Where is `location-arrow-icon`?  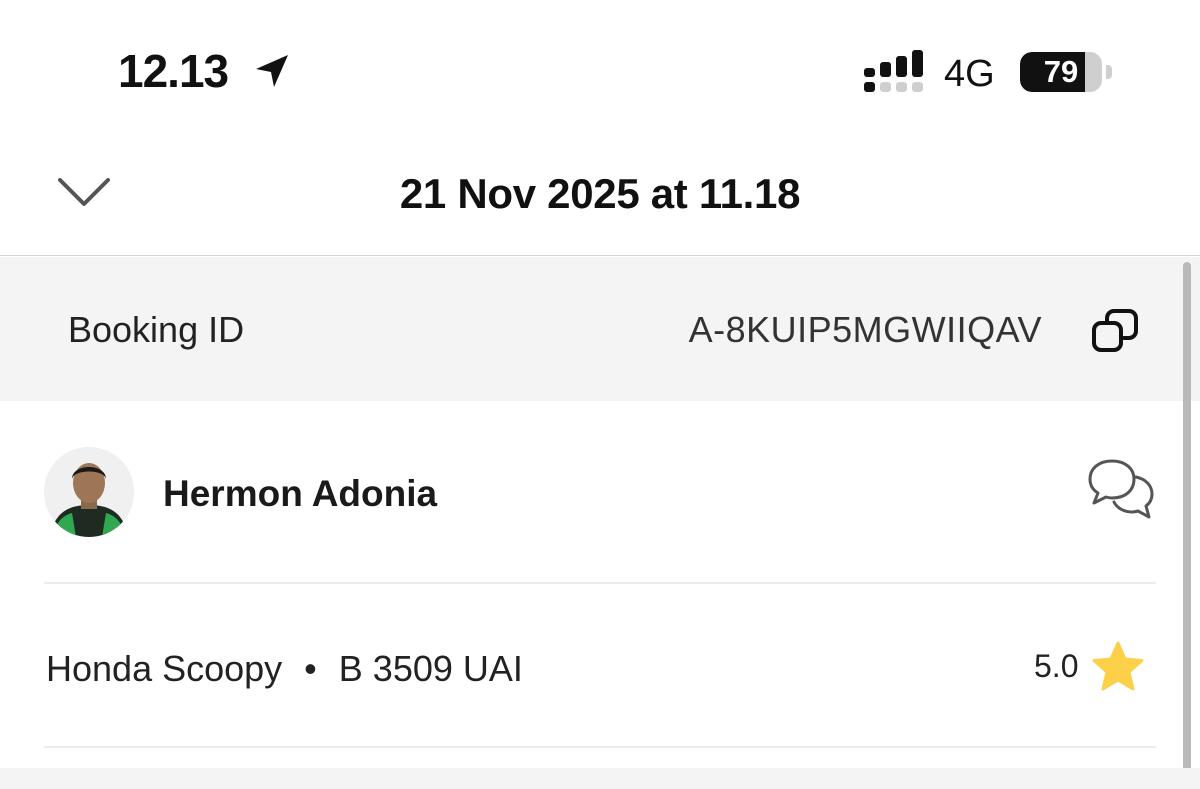 location-arrow-icon is located at coordinates (272, 71).